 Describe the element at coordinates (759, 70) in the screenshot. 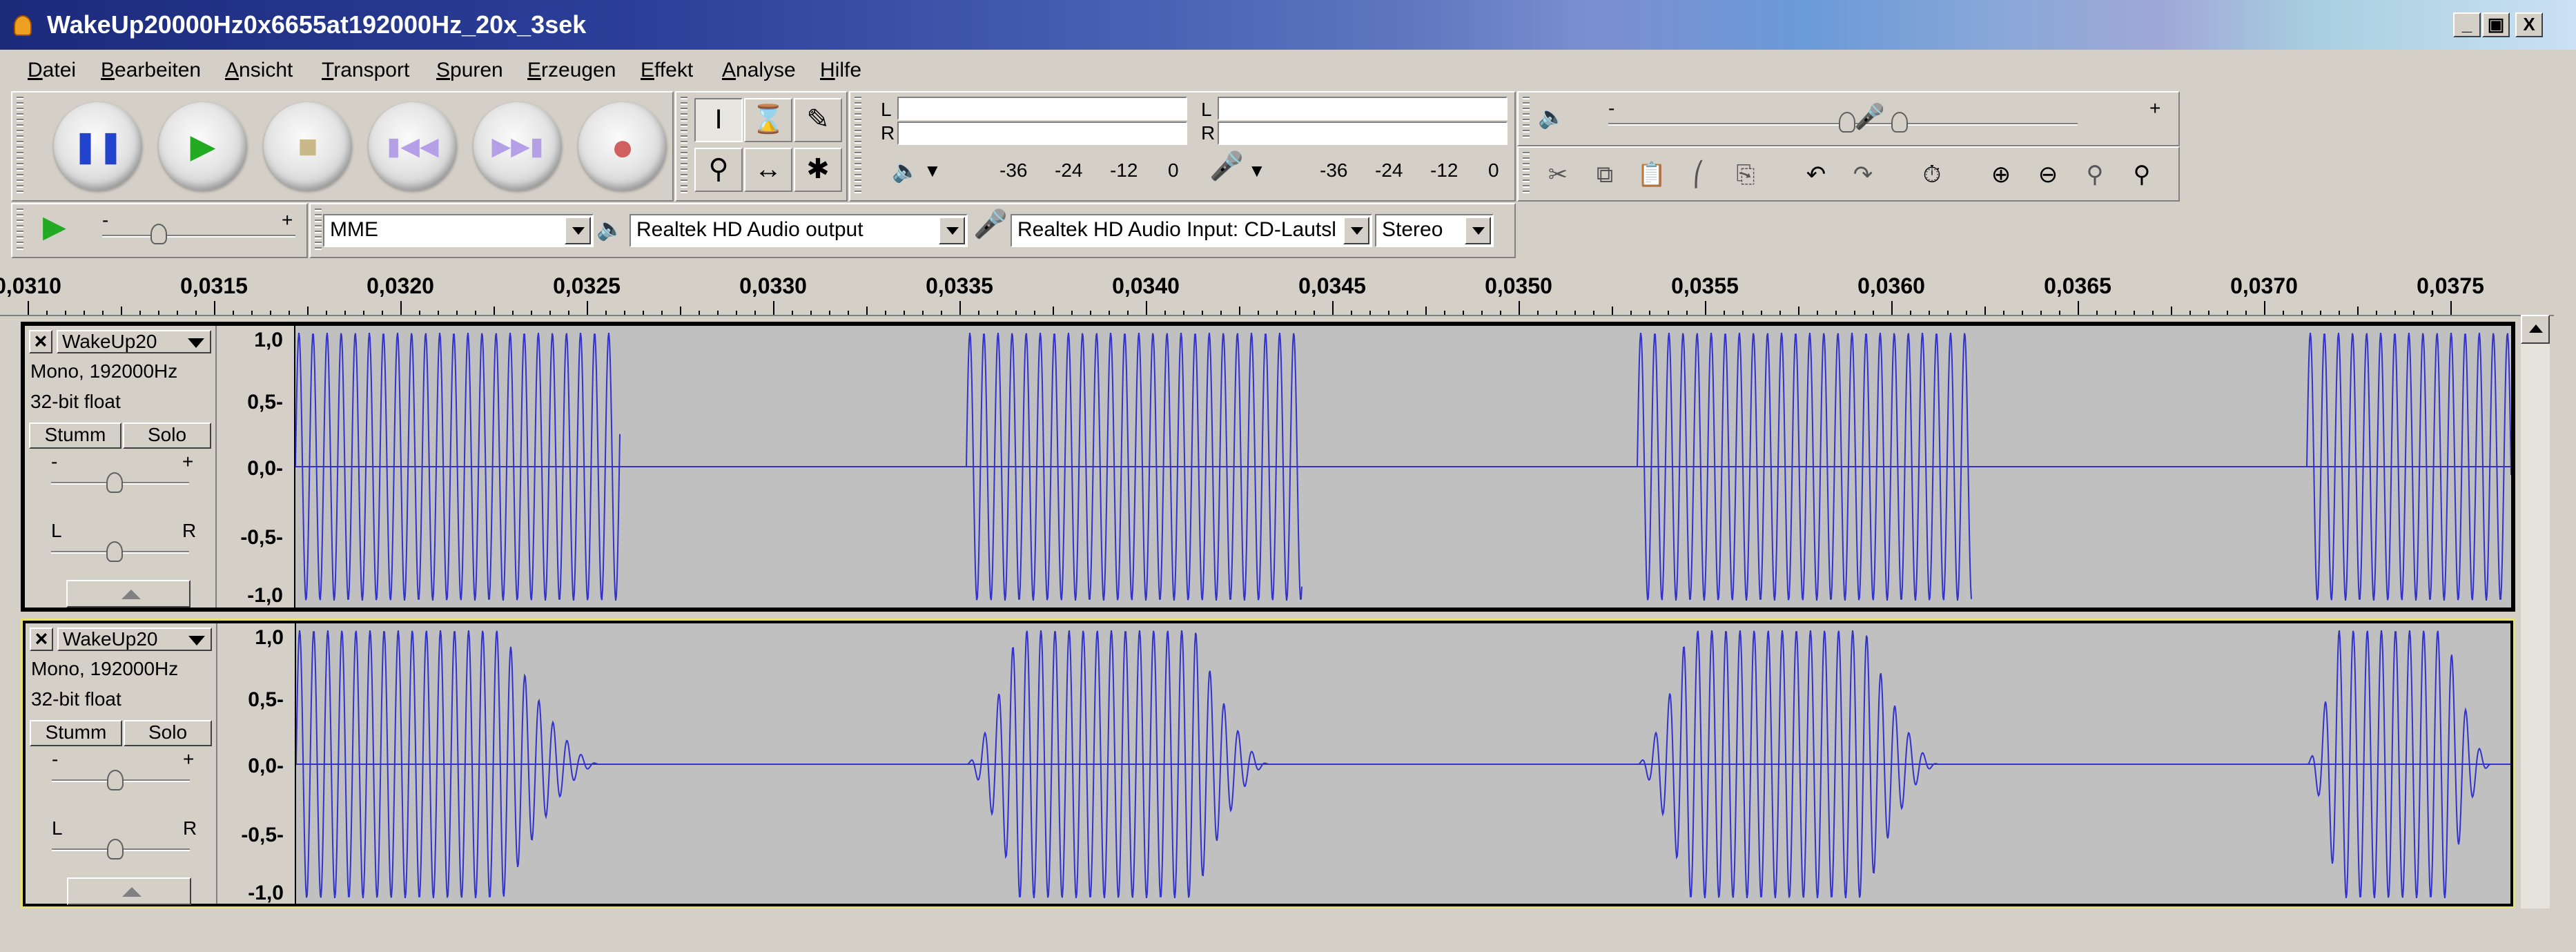

I see `menu-analyse: Analyse` at that location.